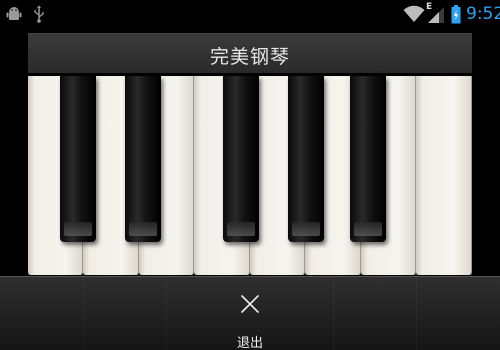 Image resolution: width=500 pixels, height=350 pixels. I want to click on usb-icon, so click(39, 14).